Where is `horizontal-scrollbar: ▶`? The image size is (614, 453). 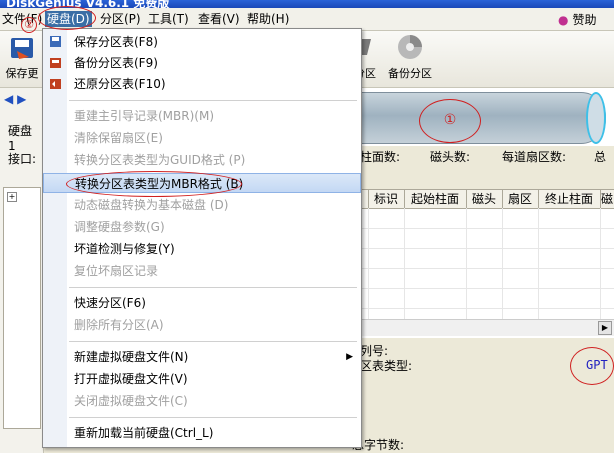 horizontal-scrollbar: ▶ is located at coordinates (486, 327).